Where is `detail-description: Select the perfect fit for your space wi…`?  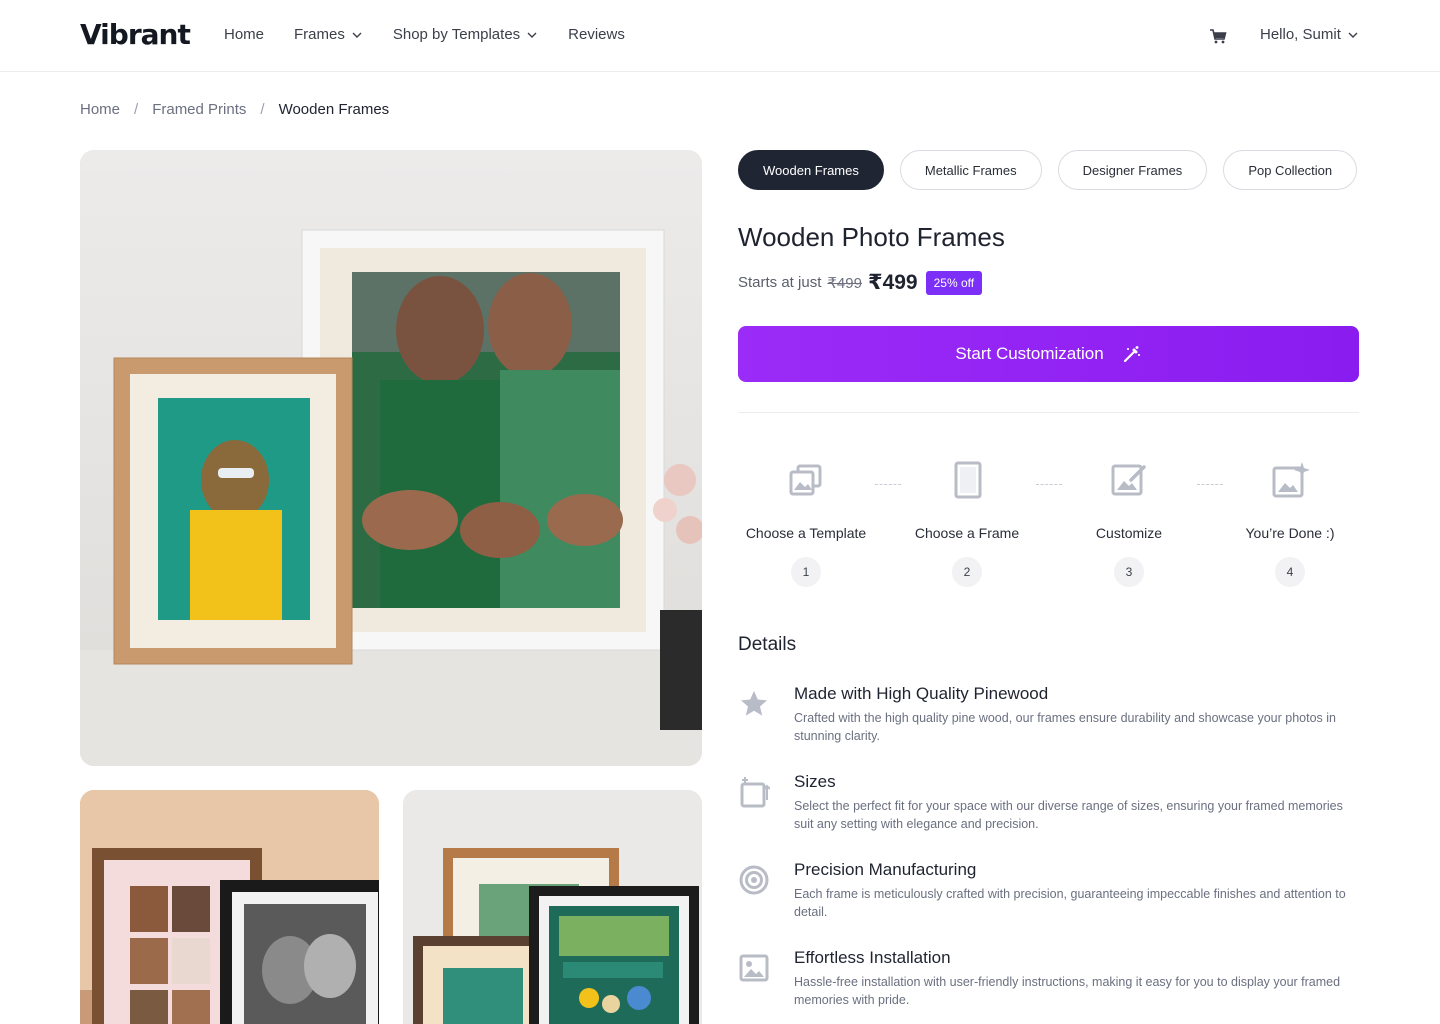 detail-description: Select the perfect fit for your space wi… is located at coordinates (1068, 815).